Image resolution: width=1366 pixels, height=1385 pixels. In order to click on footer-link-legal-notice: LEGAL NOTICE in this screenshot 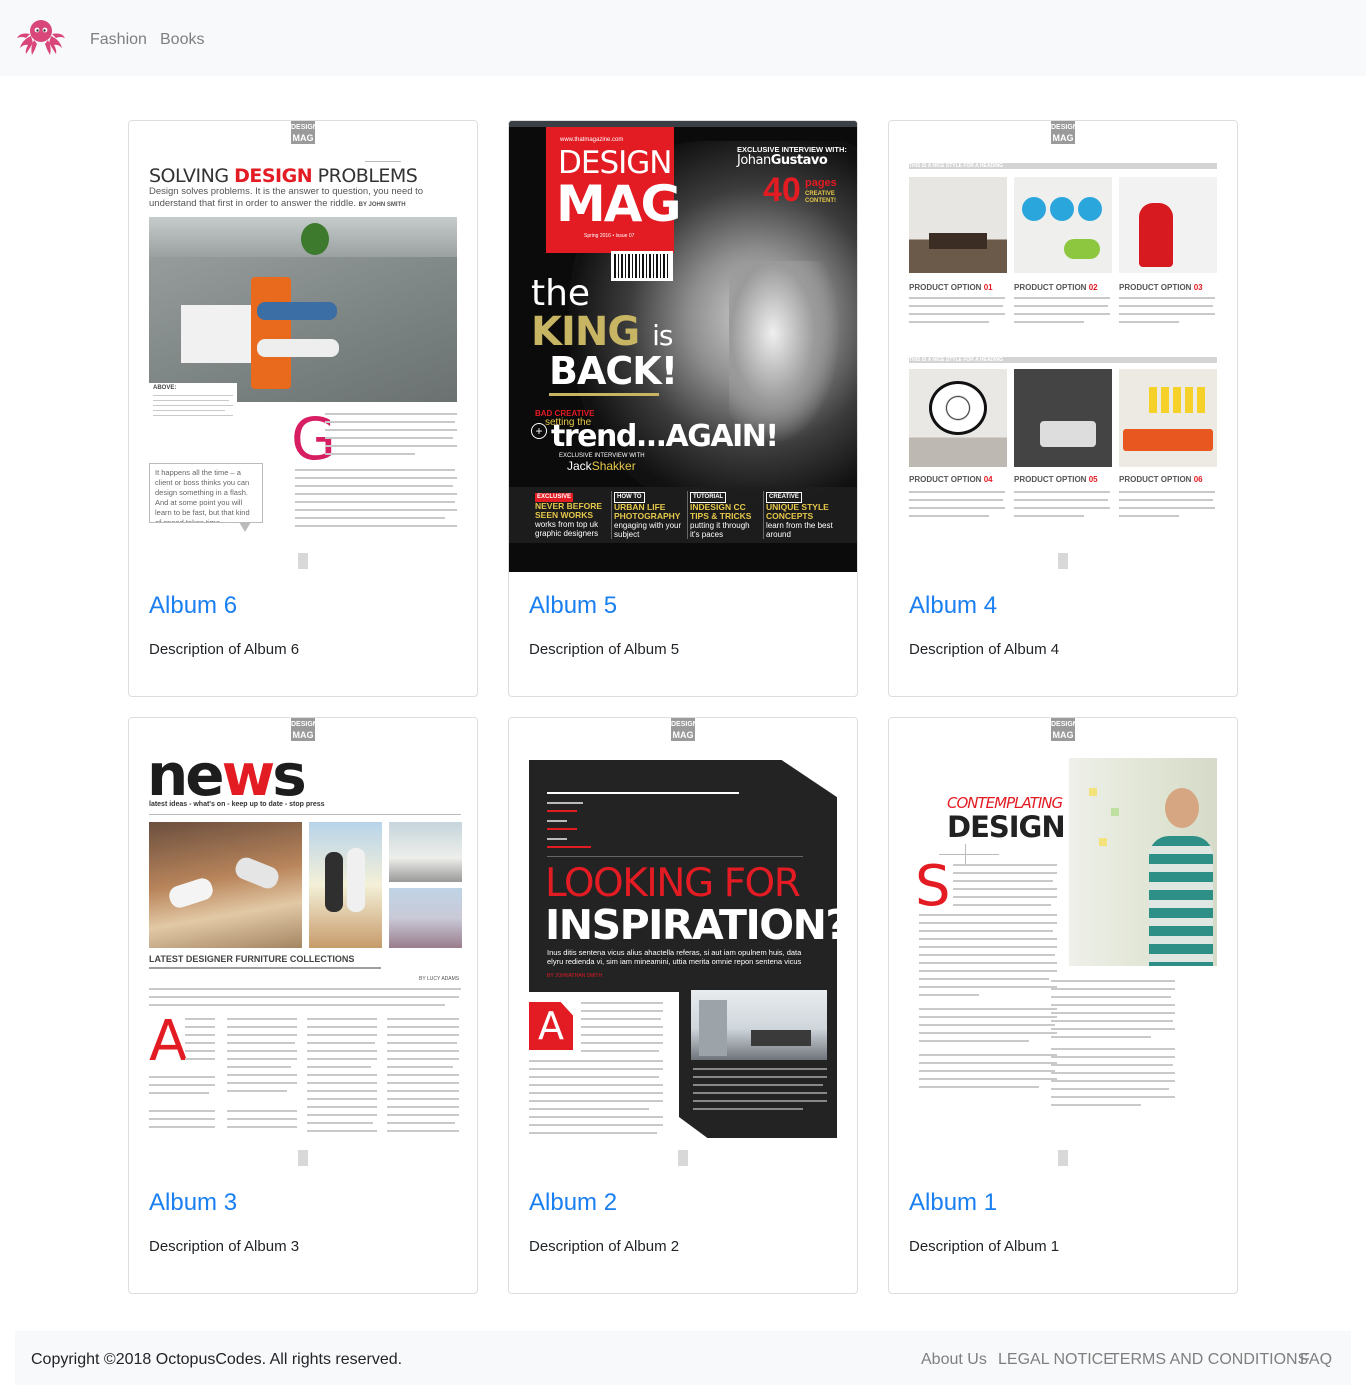, I will do `click(1056, 1360)`.